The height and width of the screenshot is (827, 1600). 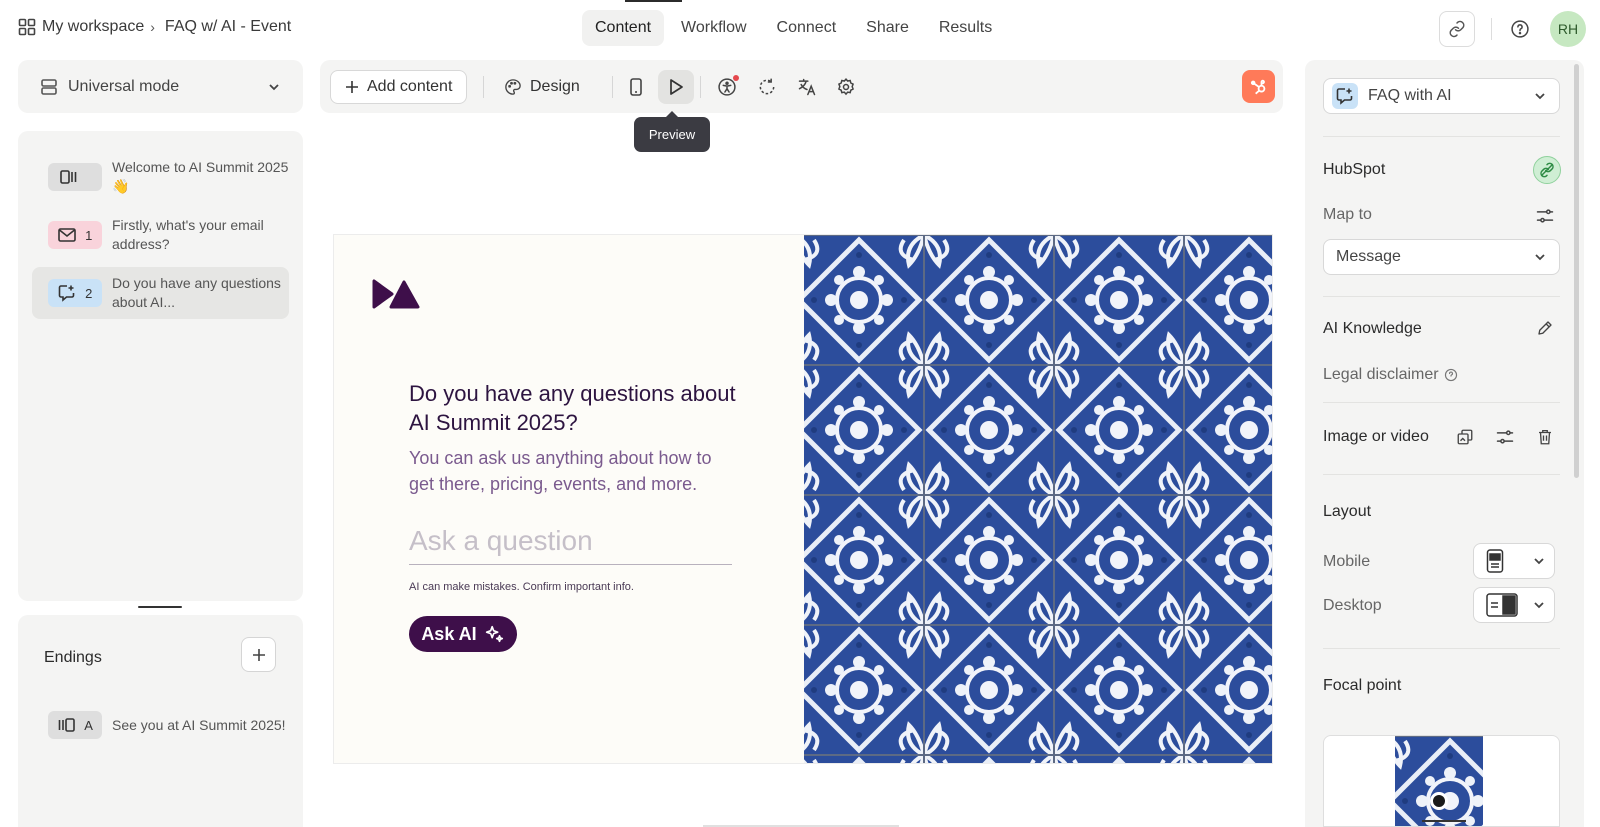 I want to click on hubspot-button, so click(x=1258, y=86).